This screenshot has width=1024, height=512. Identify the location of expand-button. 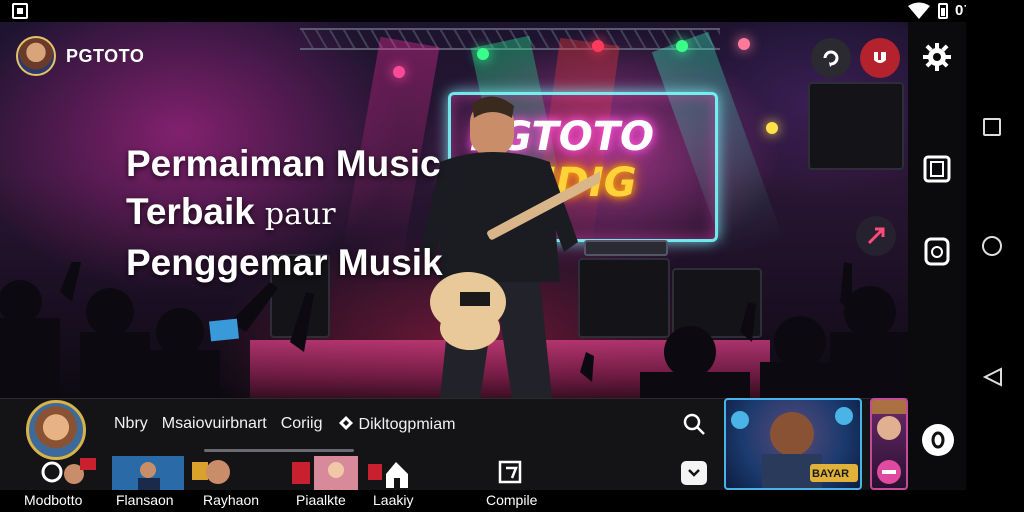
(694, 473).